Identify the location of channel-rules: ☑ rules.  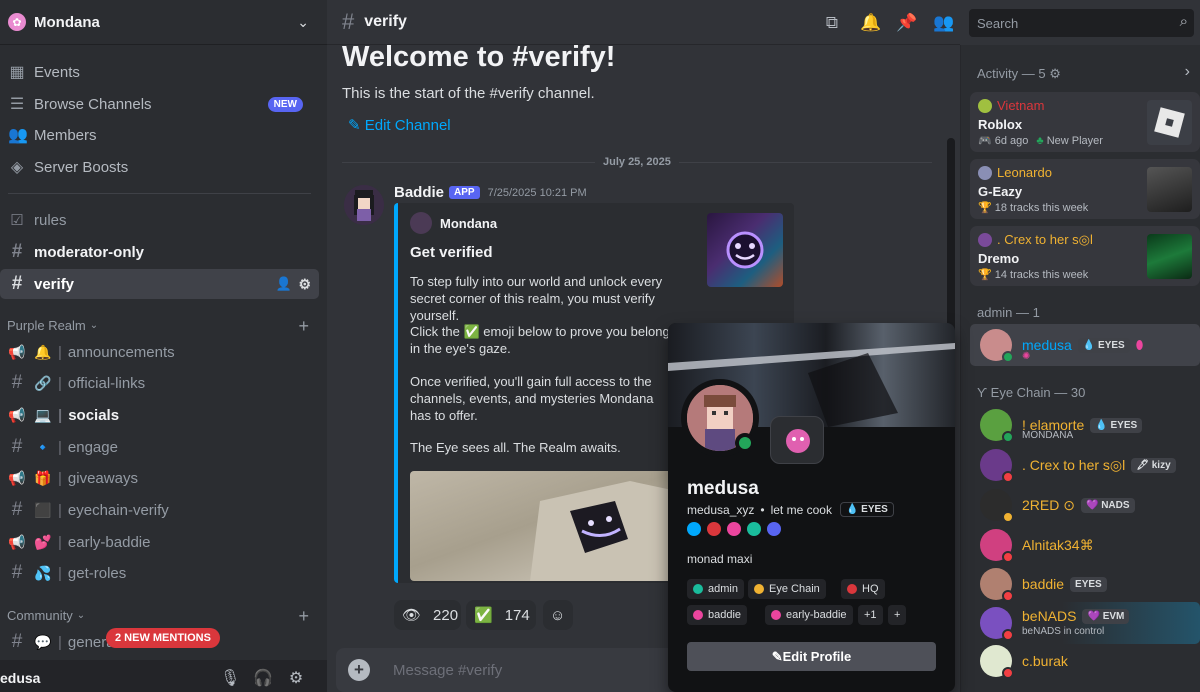
(160, 220).